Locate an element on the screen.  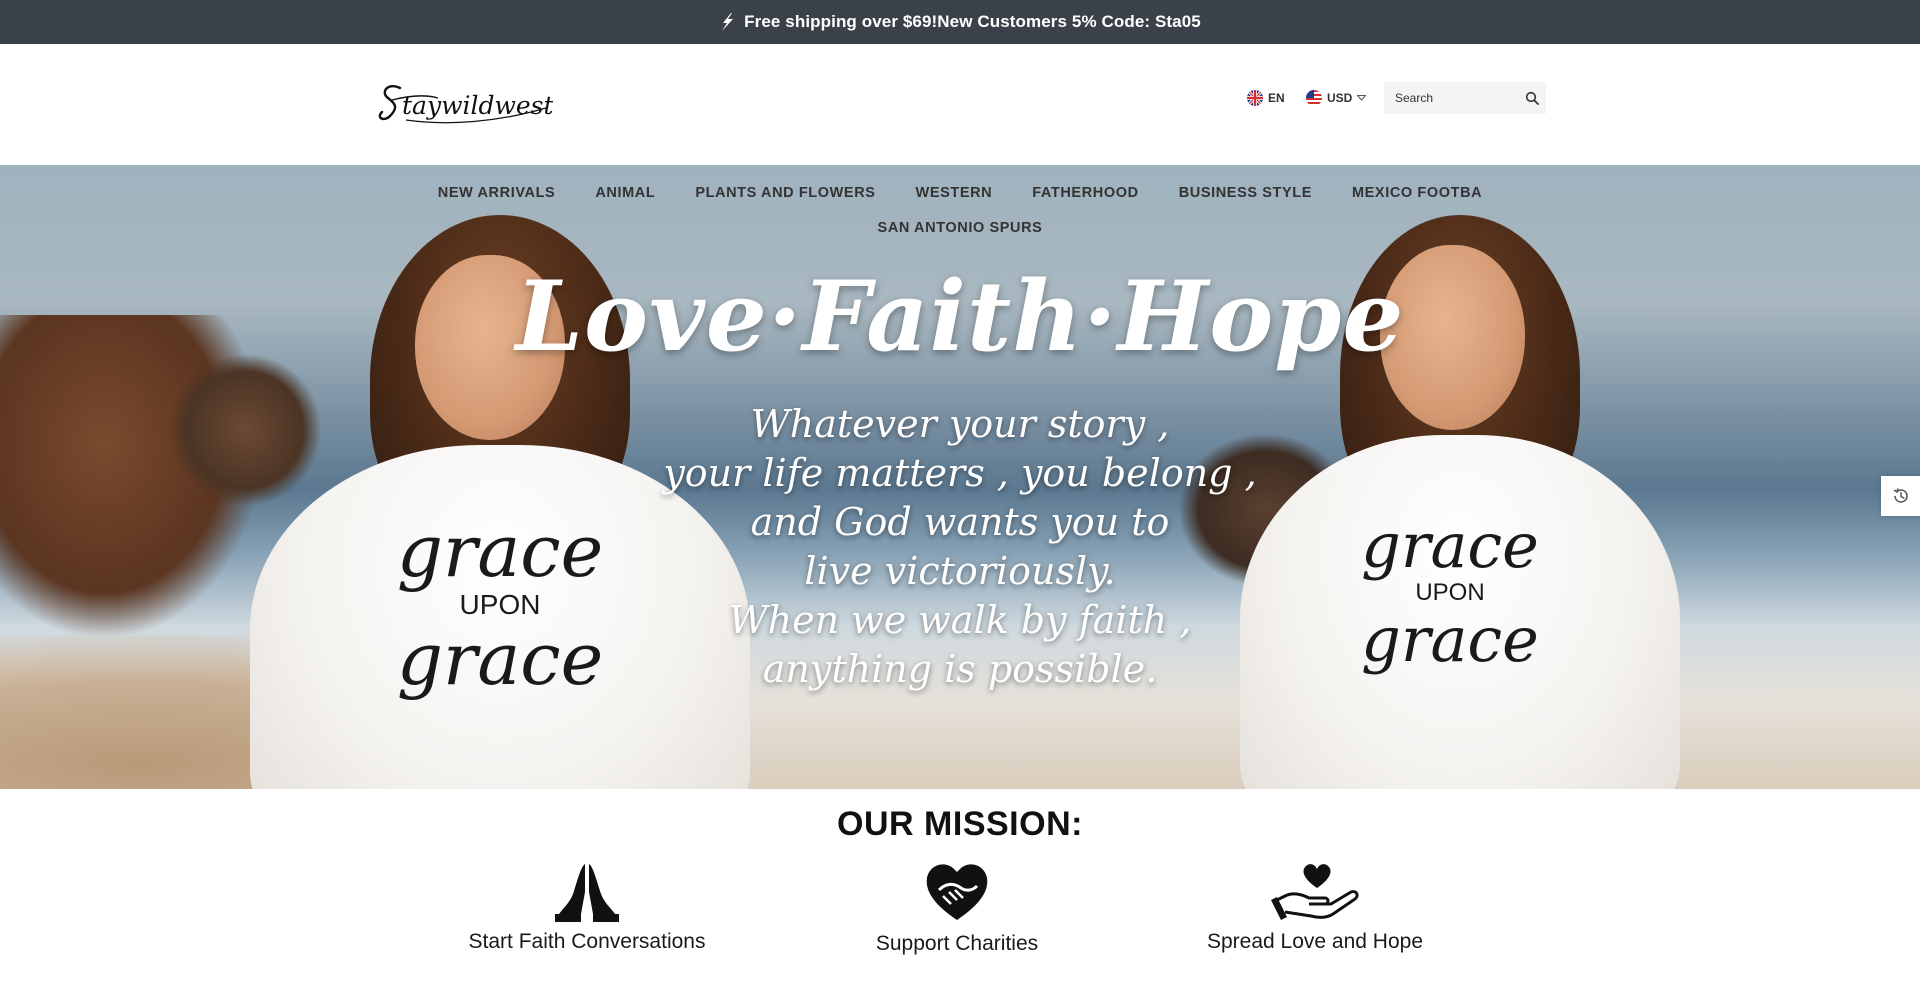
mission-item-faith: Start Faith Conversations is located at coordinates (587, 908).